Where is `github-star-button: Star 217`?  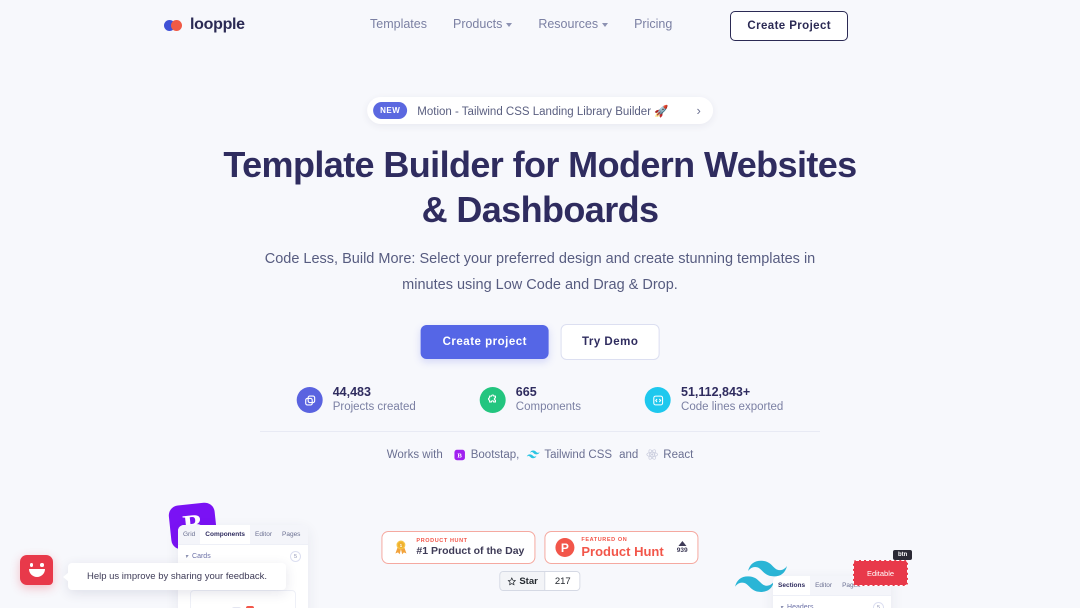 github-star-button: Star 217 is located at coordinates (540, 581).